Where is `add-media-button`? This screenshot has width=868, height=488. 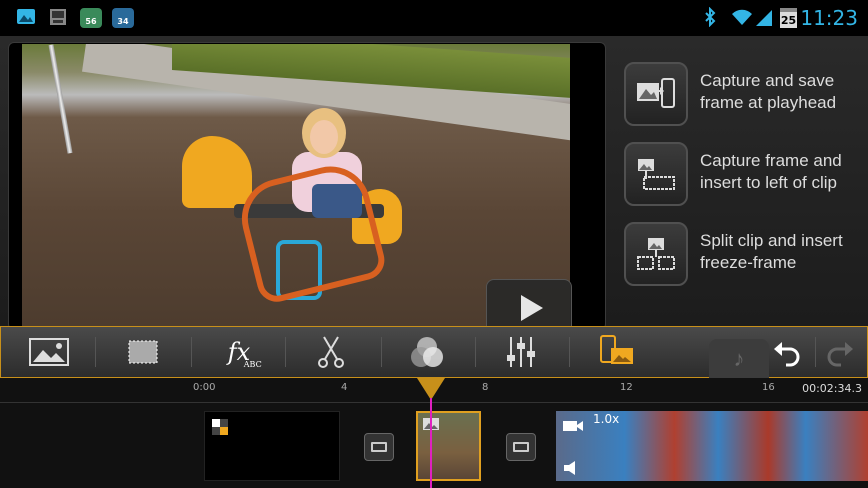
add-media-button is located at coordinates (49, 352).